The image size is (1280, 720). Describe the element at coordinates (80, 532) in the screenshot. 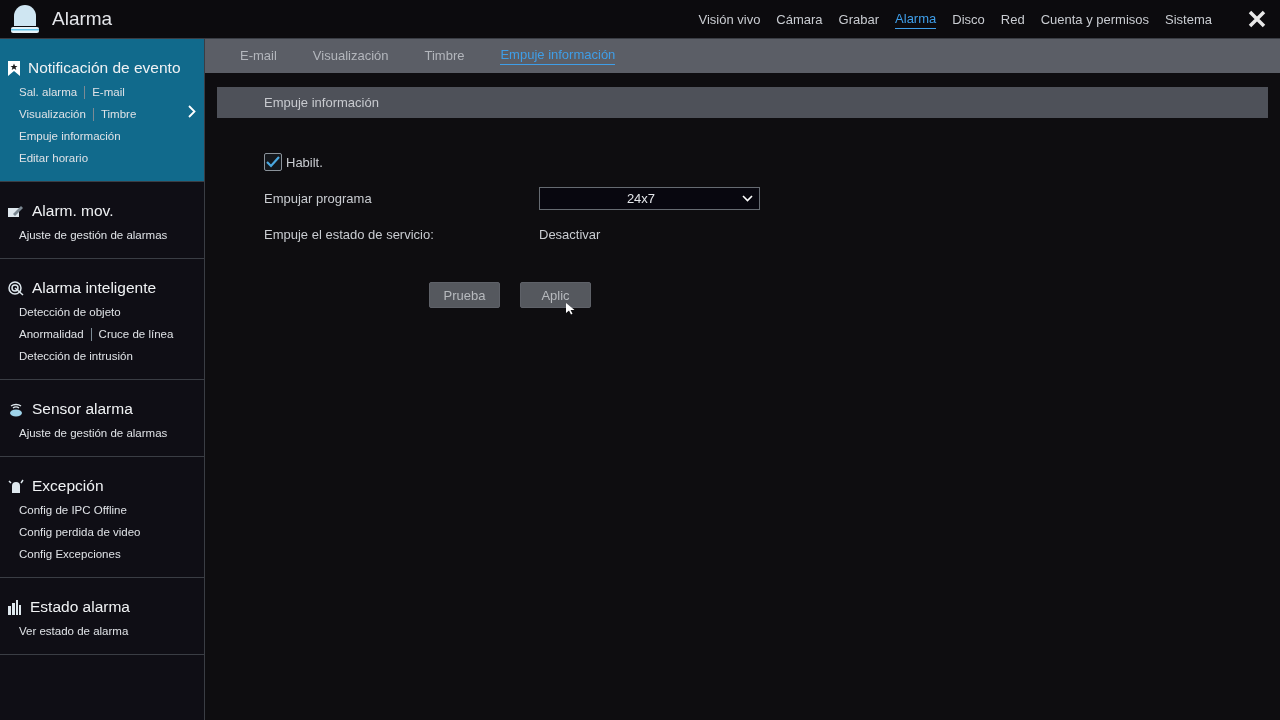

I see `sidebar-link: Config perdida de video` at that location.